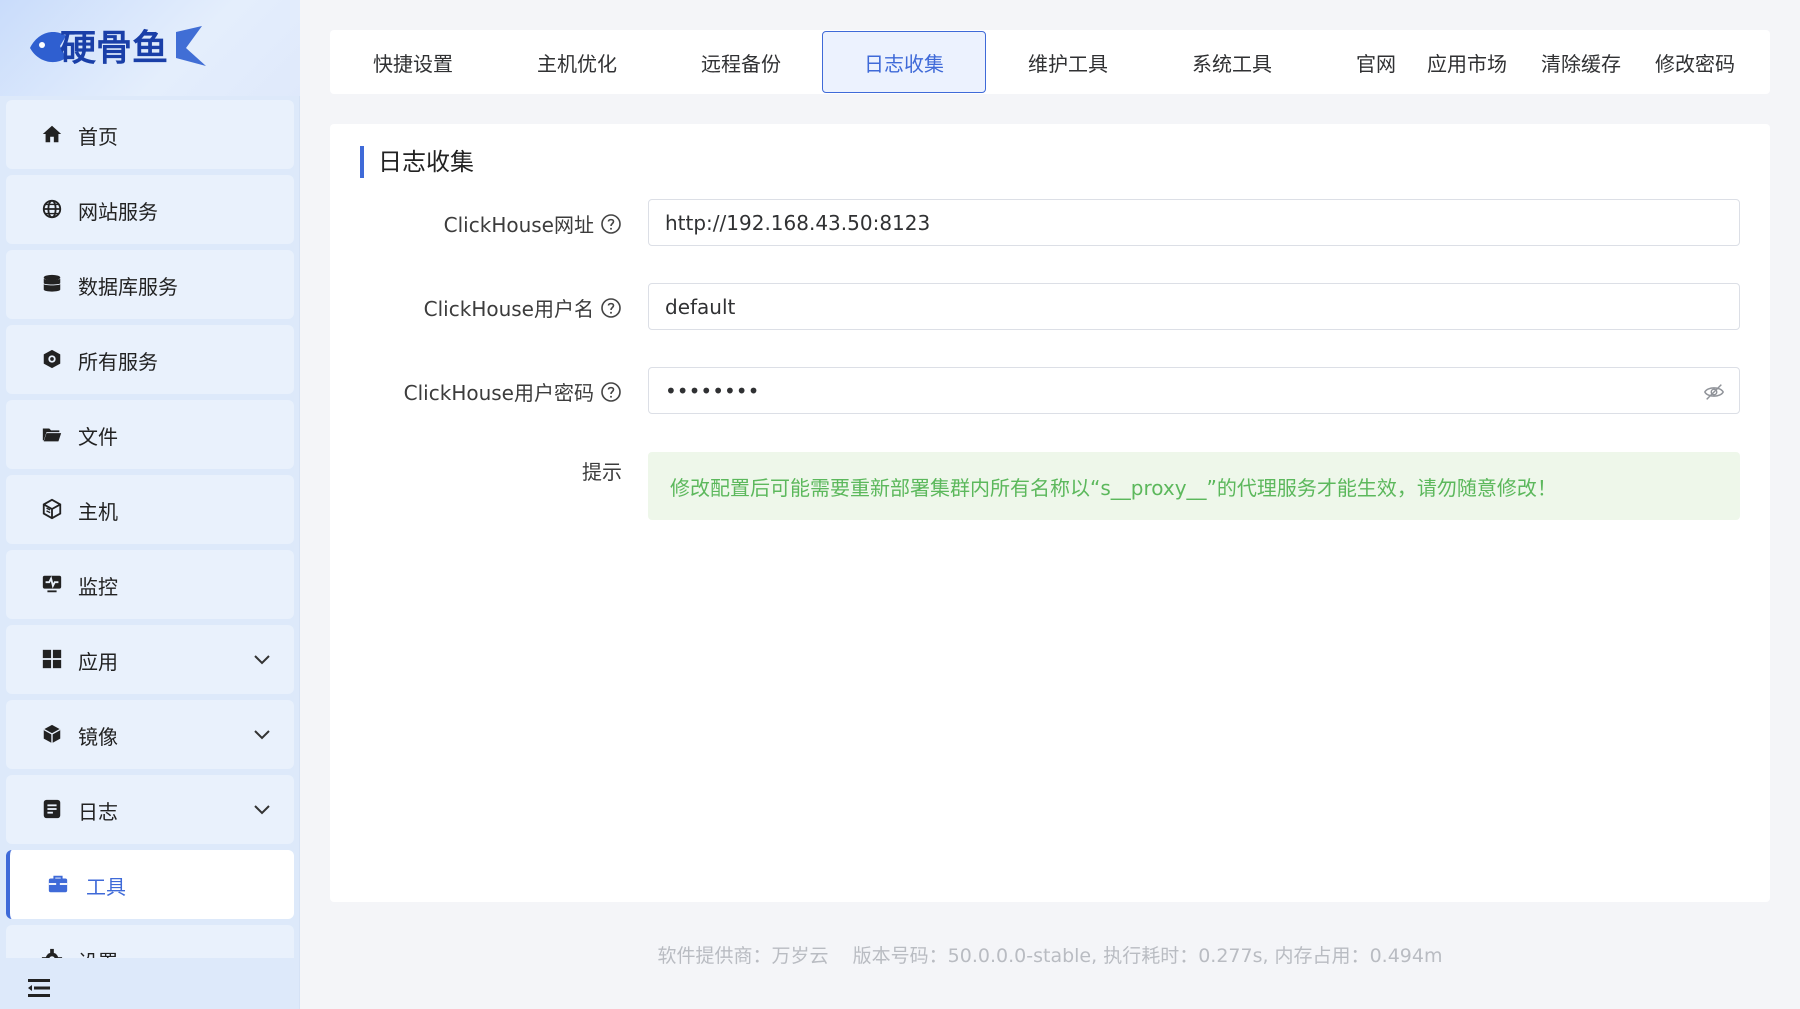 The height and width of the screenshot is (1009, 1800). I want to click on clickhouse-password-input: ••••••••, so click(1194, 390).